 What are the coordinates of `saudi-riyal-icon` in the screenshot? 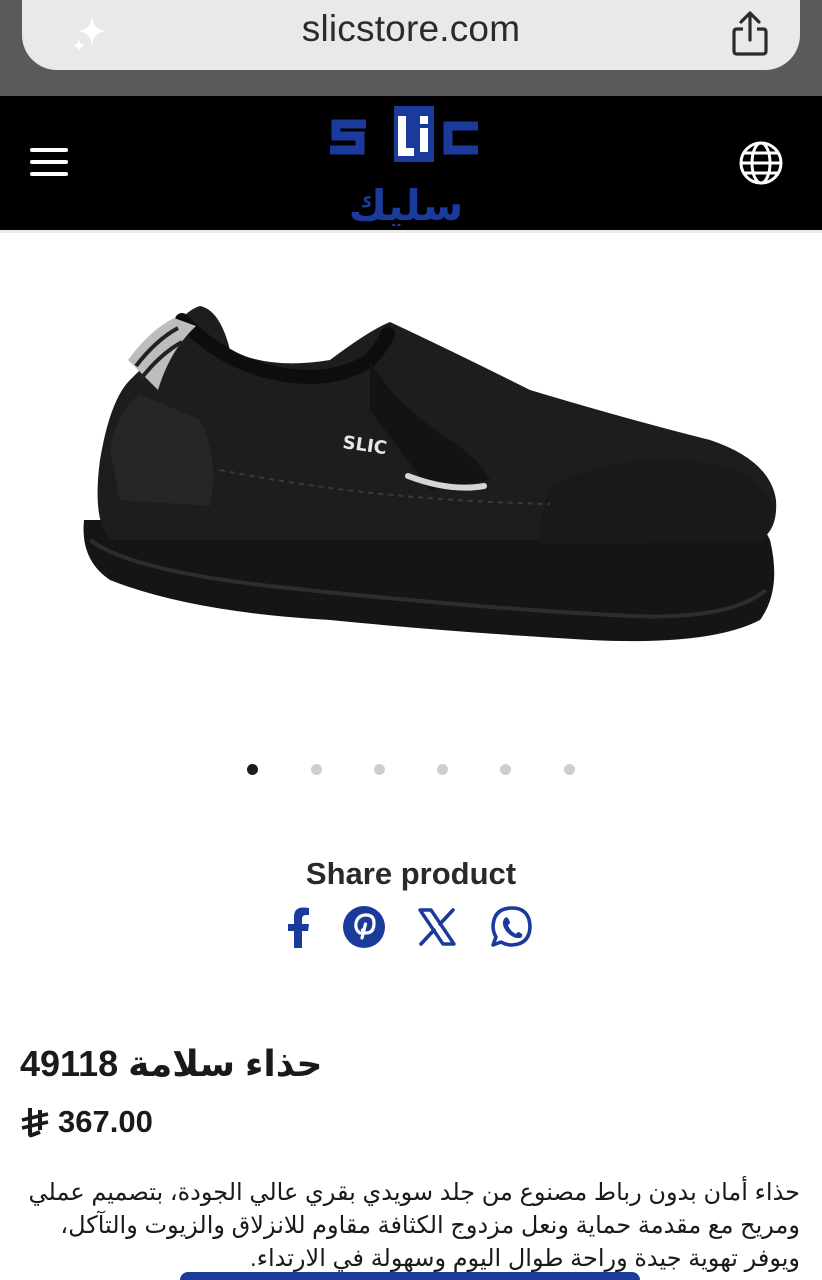 It's located at (35, 1123).